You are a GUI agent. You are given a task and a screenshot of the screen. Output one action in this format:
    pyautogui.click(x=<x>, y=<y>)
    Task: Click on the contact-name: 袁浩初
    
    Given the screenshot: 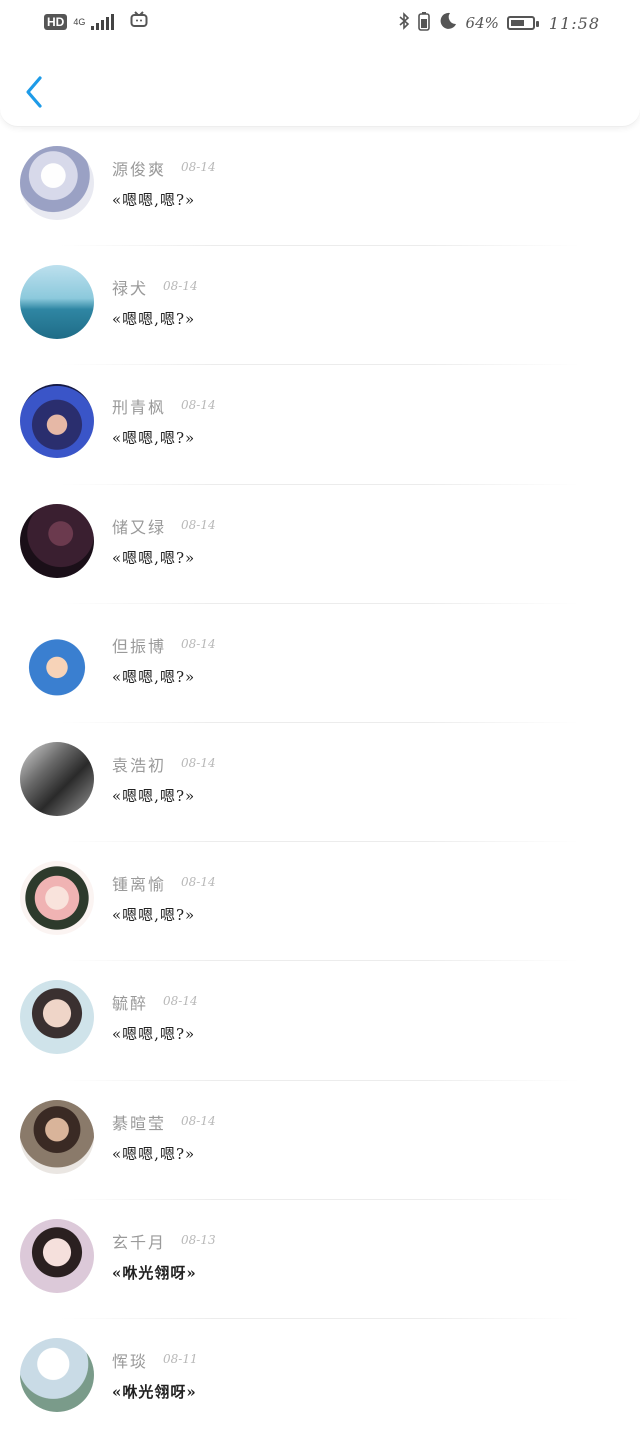 What is the action you would take?
    pyautogui.click(x=139, y=765)
    